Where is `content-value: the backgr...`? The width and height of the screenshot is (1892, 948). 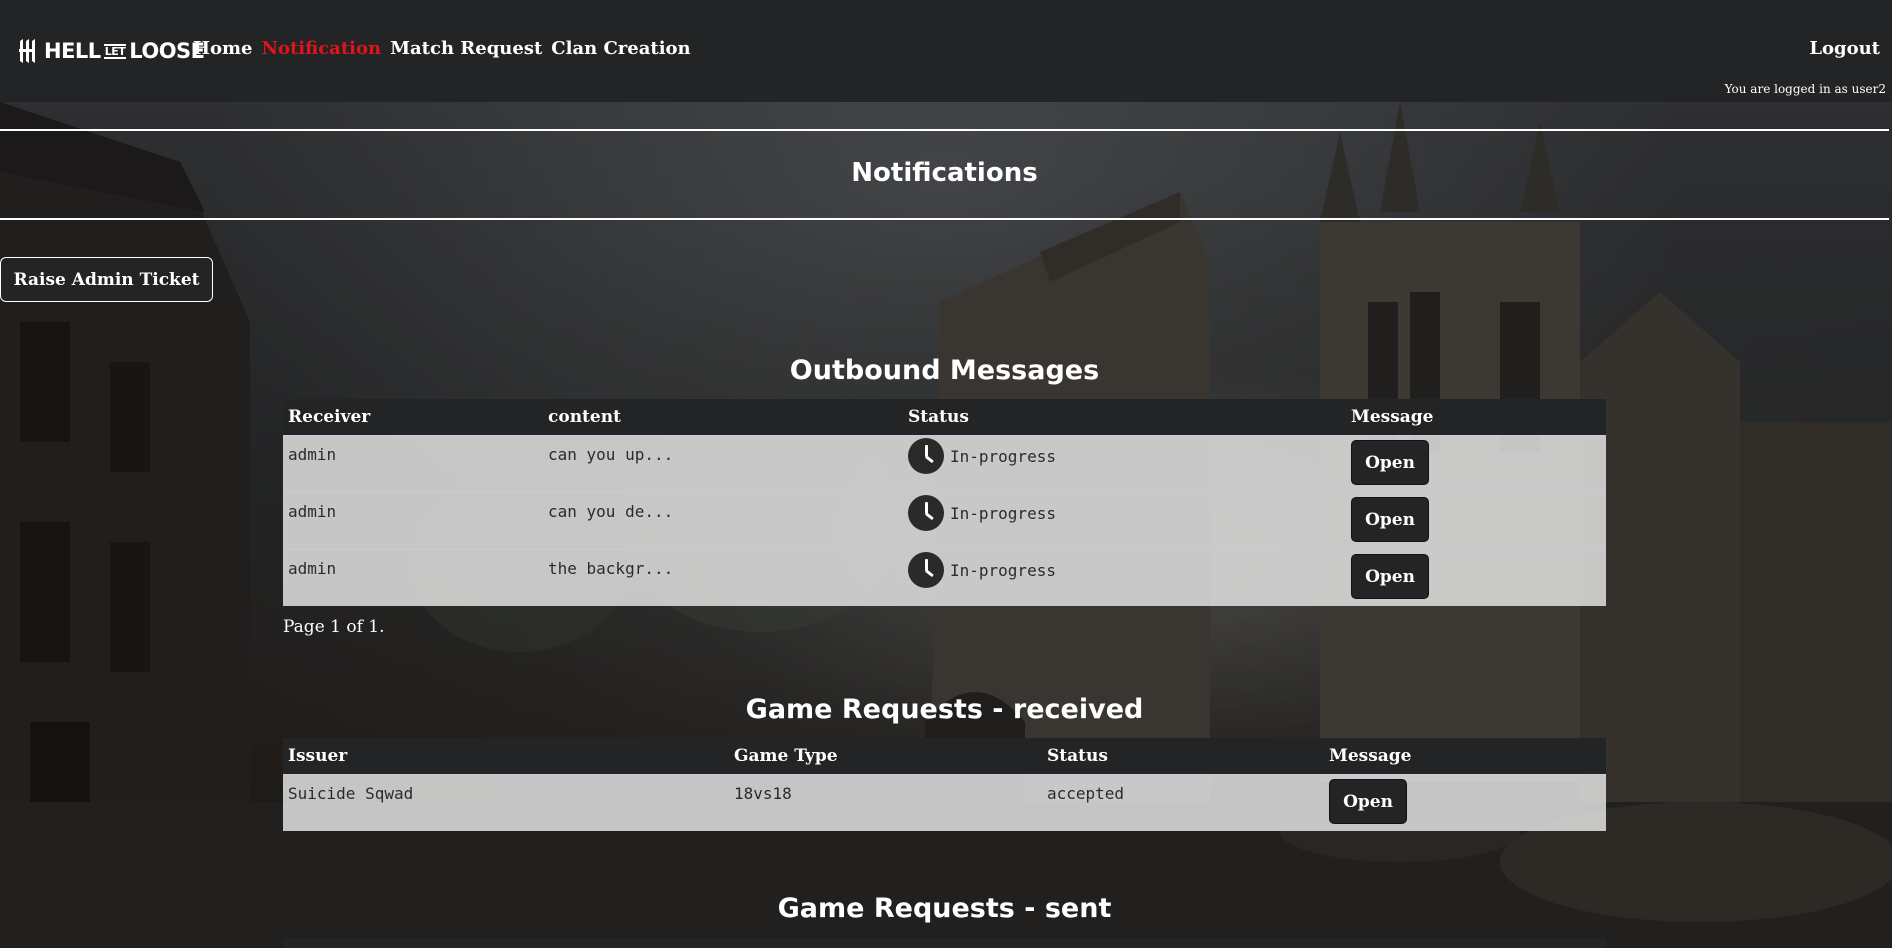 content-value: the backgr... is located at coordinates (611, 568).